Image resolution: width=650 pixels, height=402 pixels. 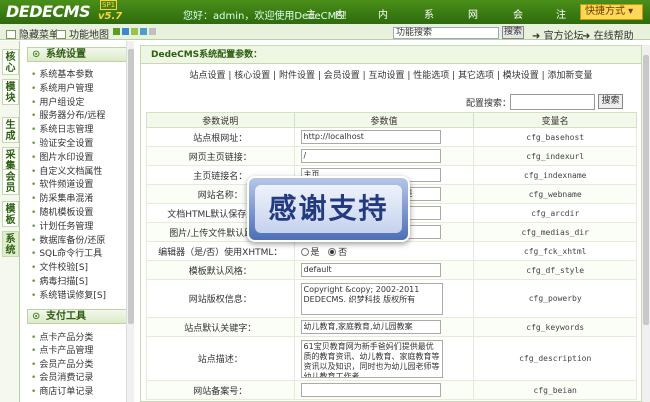 I want to click on sidebar-item: 随机模板设置, so click(x=62, y=211).